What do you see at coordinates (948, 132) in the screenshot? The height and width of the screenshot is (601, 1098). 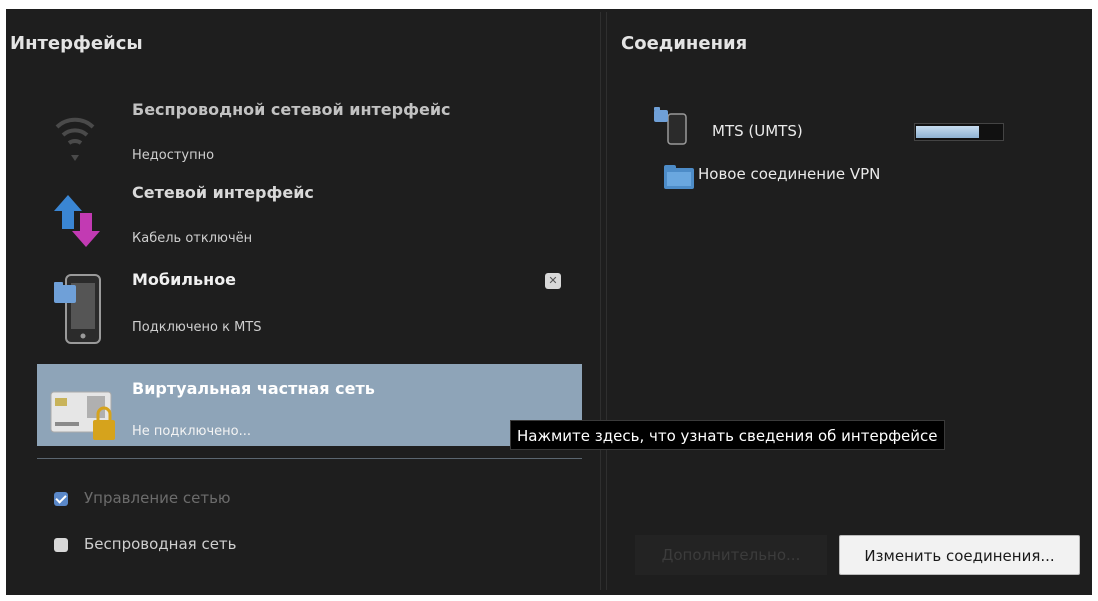 I see `signal-strength-fill` at bounding box center [948, 132].